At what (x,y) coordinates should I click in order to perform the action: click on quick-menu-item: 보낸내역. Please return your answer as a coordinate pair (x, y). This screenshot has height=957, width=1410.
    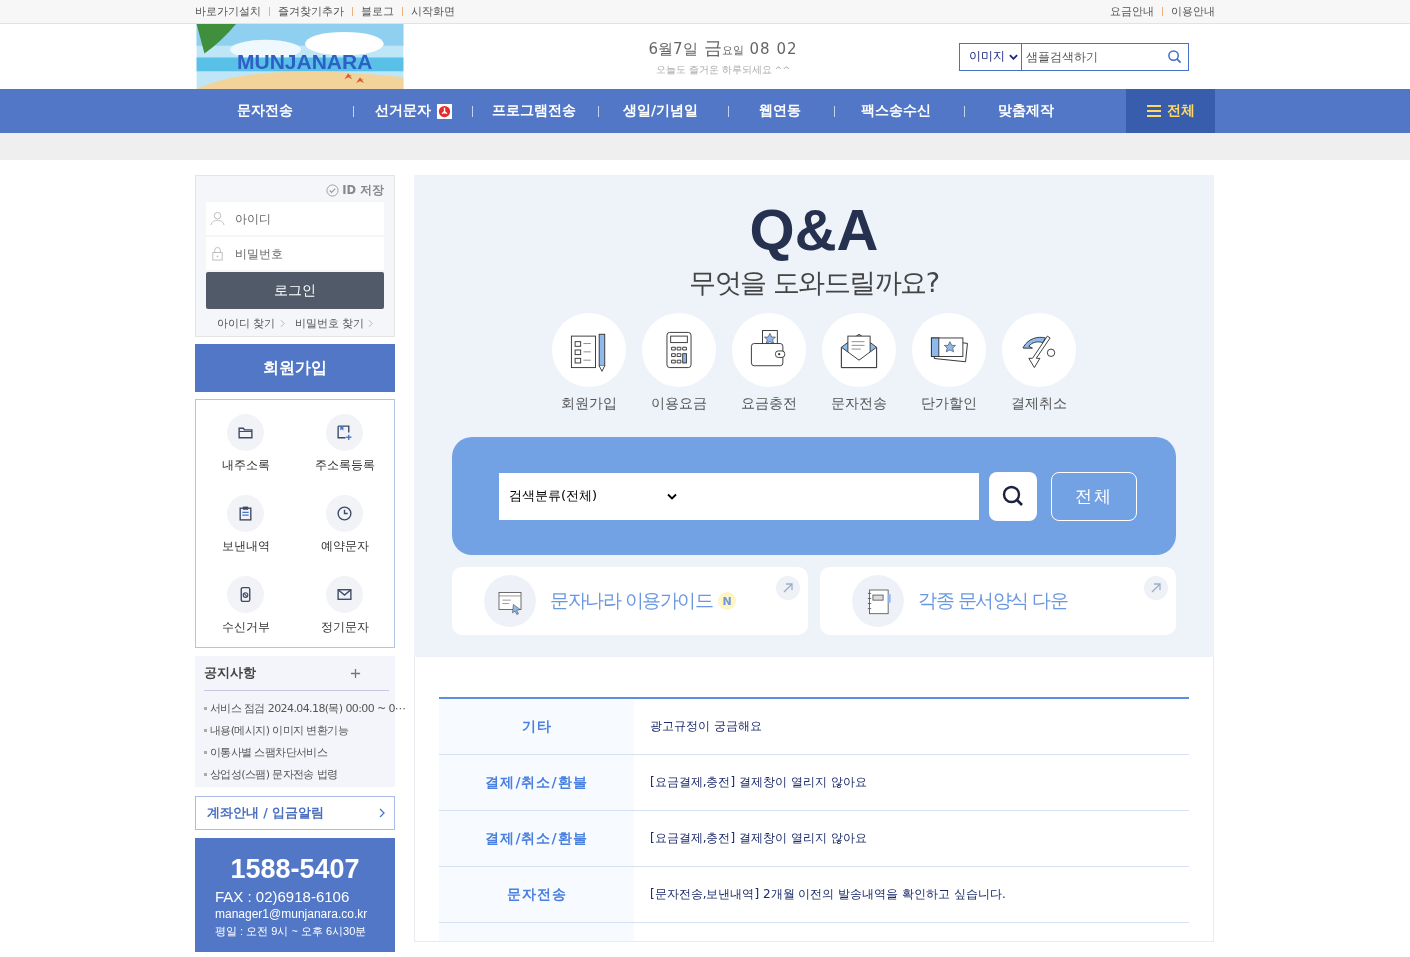
    Looking at the image, I should click on (245, 524).